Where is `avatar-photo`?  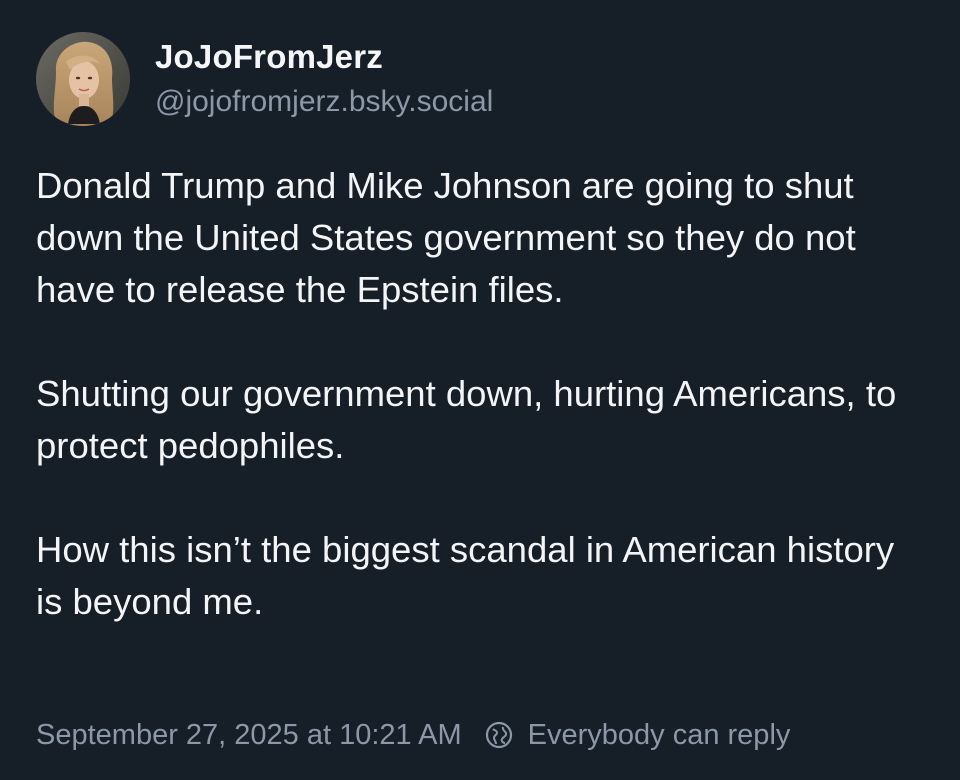 avatar-photo is located at coordinates (83, 79).